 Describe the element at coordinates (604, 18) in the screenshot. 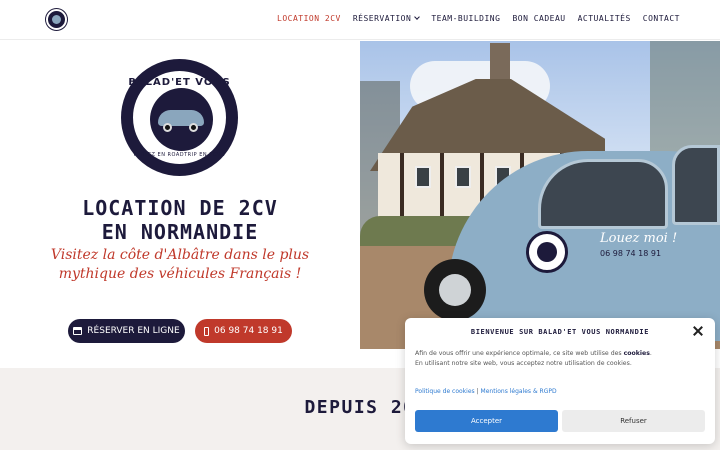

I see `nav-item-actualites: ACTUALITÉS` at that location.